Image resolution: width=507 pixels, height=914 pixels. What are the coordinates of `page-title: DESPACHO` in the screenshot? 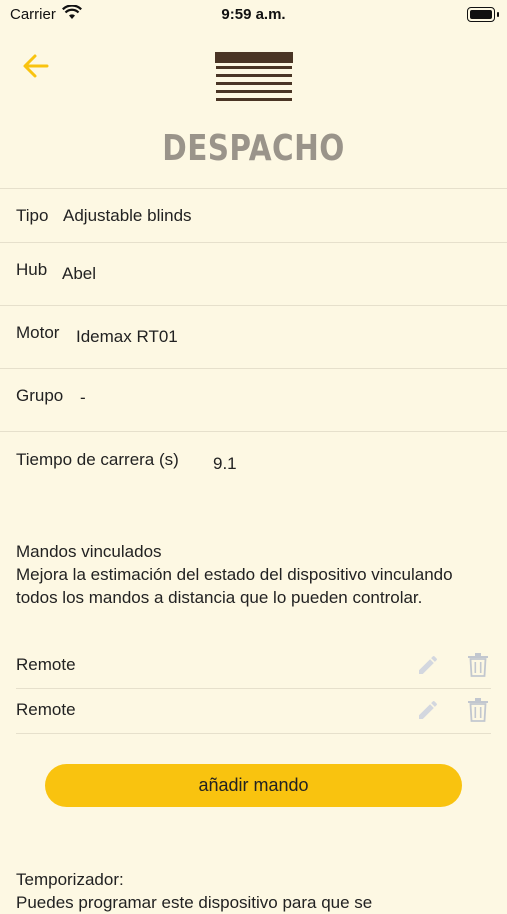 It's located at (253, 148).